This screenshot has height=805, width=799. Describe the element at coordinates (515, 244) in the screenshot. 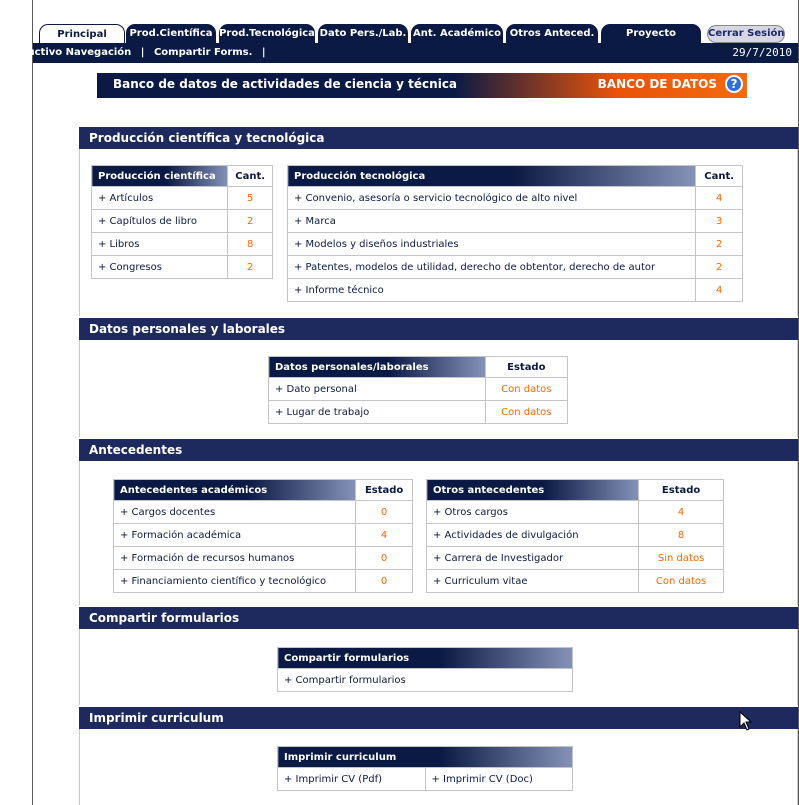

I see `table-row: + Modelos y diseños industriales 2` at that location.